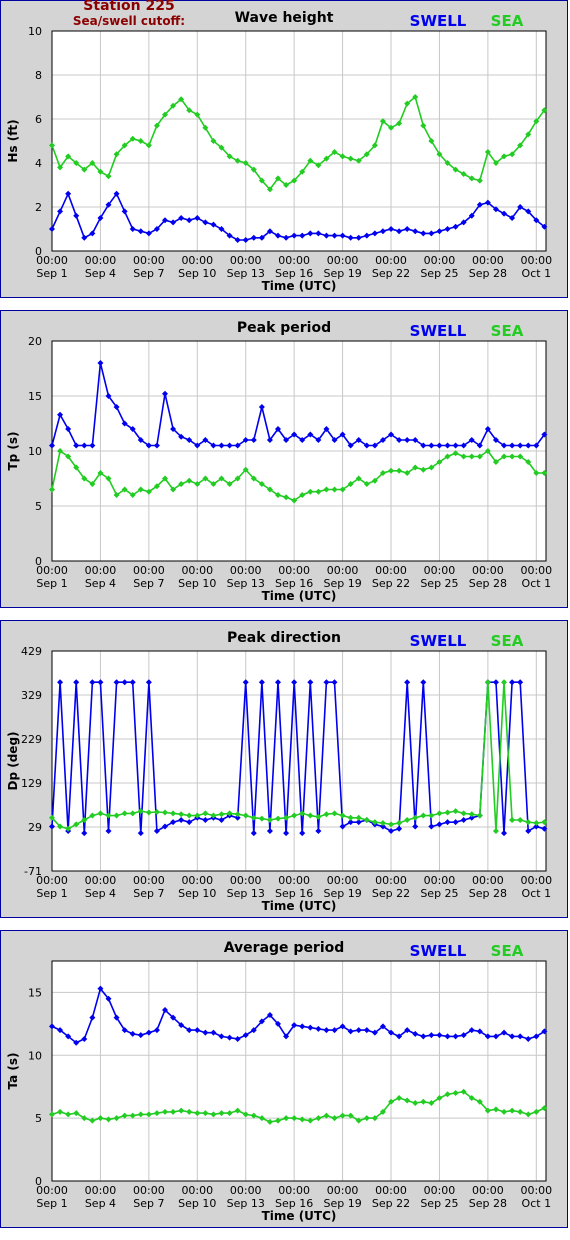  I want to click on y-tick-label: 29, so click(35, 827).